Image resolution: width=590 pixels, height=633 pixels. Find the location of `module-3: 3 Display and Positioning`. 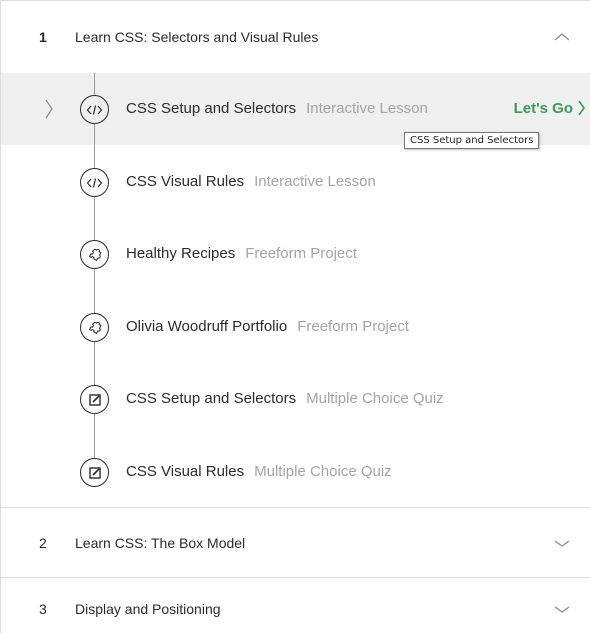

module-3: 3 Display and Positioning is located at coordinates (295, 605).